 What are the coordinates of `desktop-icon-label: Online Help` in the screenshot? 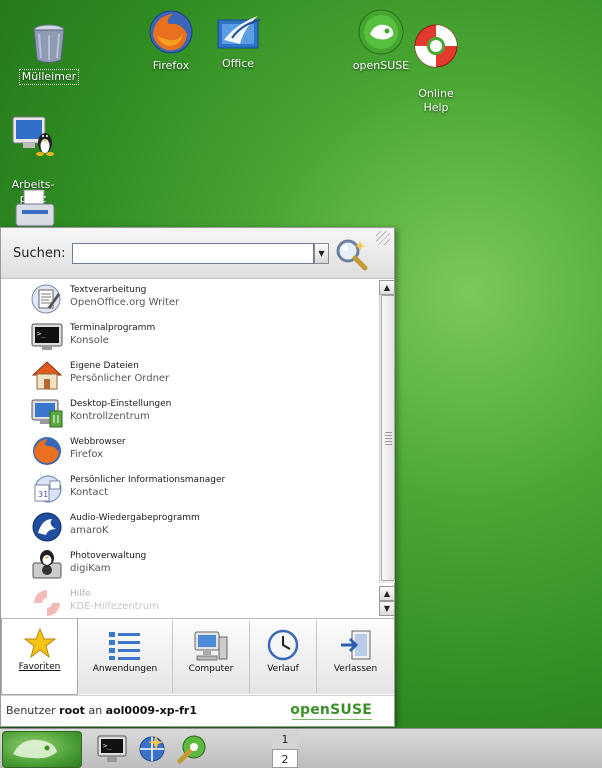 It's located at (436, 100).